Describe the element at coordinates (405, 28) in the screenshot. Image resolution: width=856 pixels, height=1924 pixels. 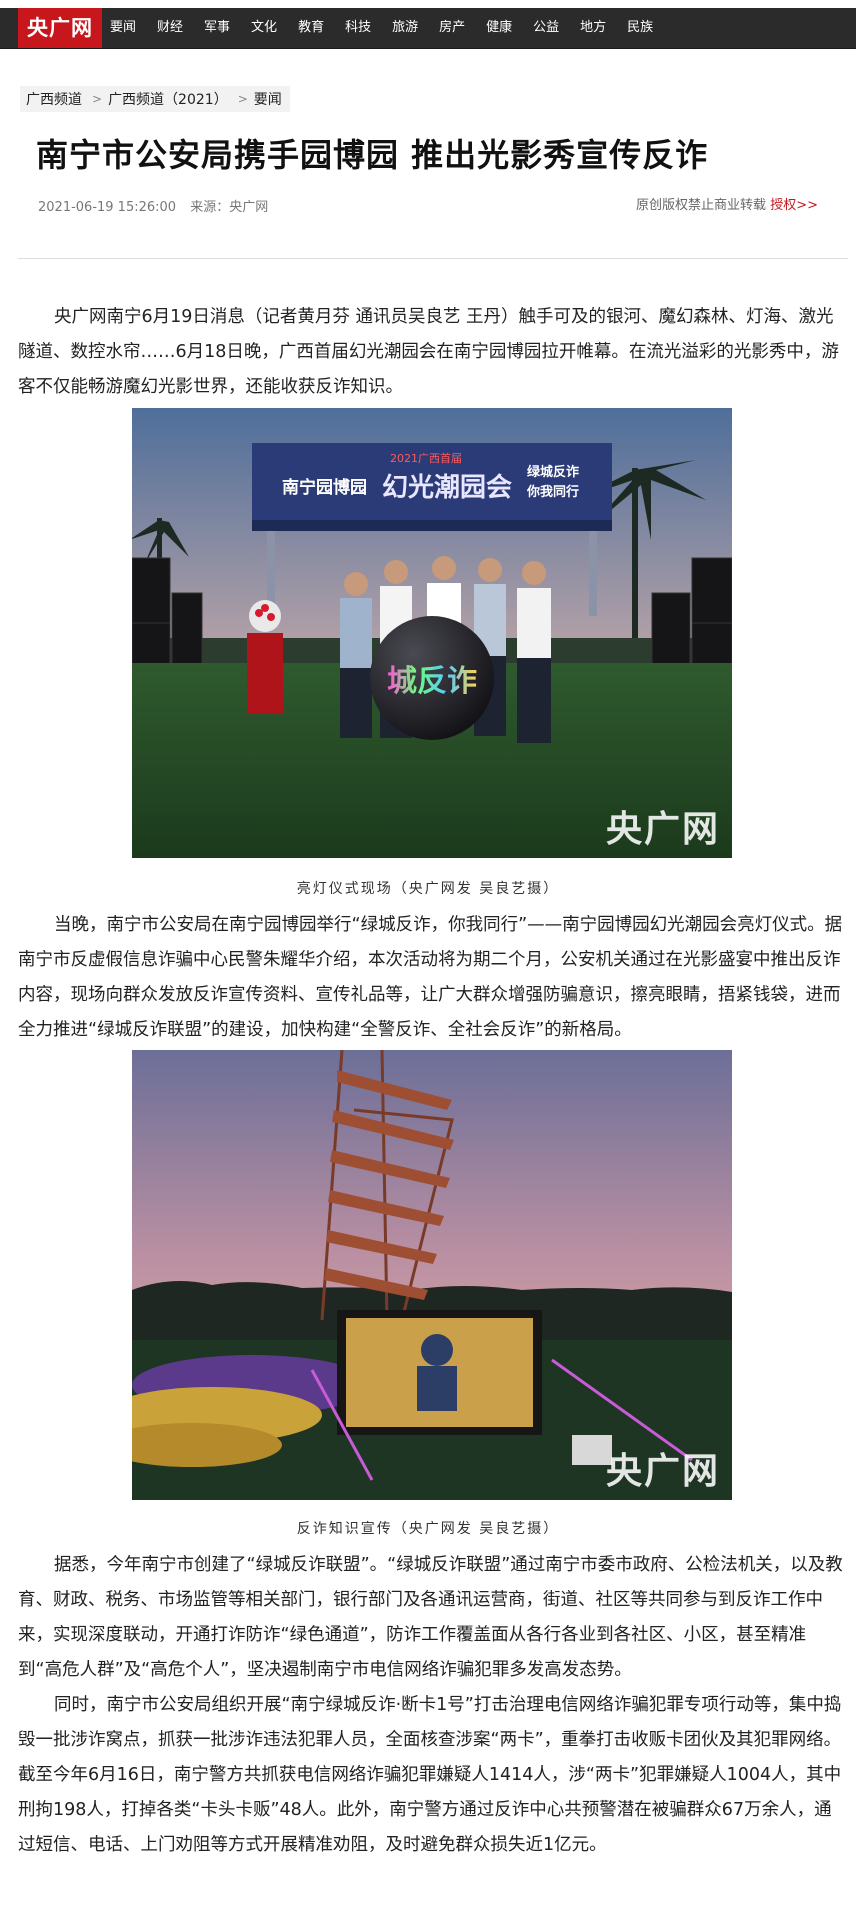
I see `nav-item-travel: 旅游` at that location.